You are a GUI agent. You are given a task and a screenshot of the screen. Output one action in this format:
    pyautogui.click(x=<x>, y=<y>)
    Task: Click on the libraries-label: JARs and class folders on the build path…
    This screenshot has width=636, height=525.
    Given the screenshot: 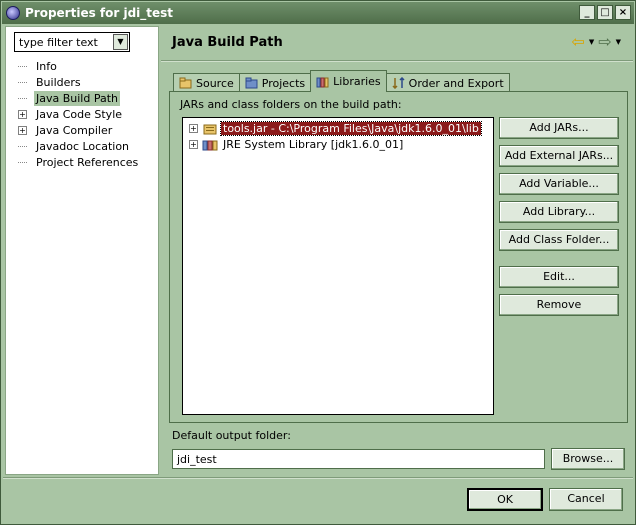 What is the action you would take?
    pyautogui.click(x=291, y=104)
    